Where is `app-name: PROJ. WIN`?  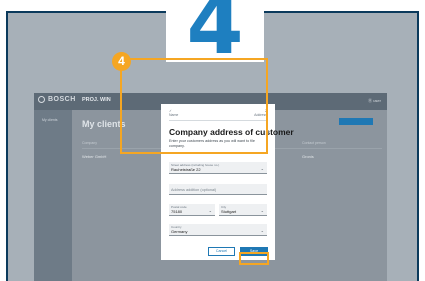 app-name: PROJ. WIN is located at coordinates (96, 100).